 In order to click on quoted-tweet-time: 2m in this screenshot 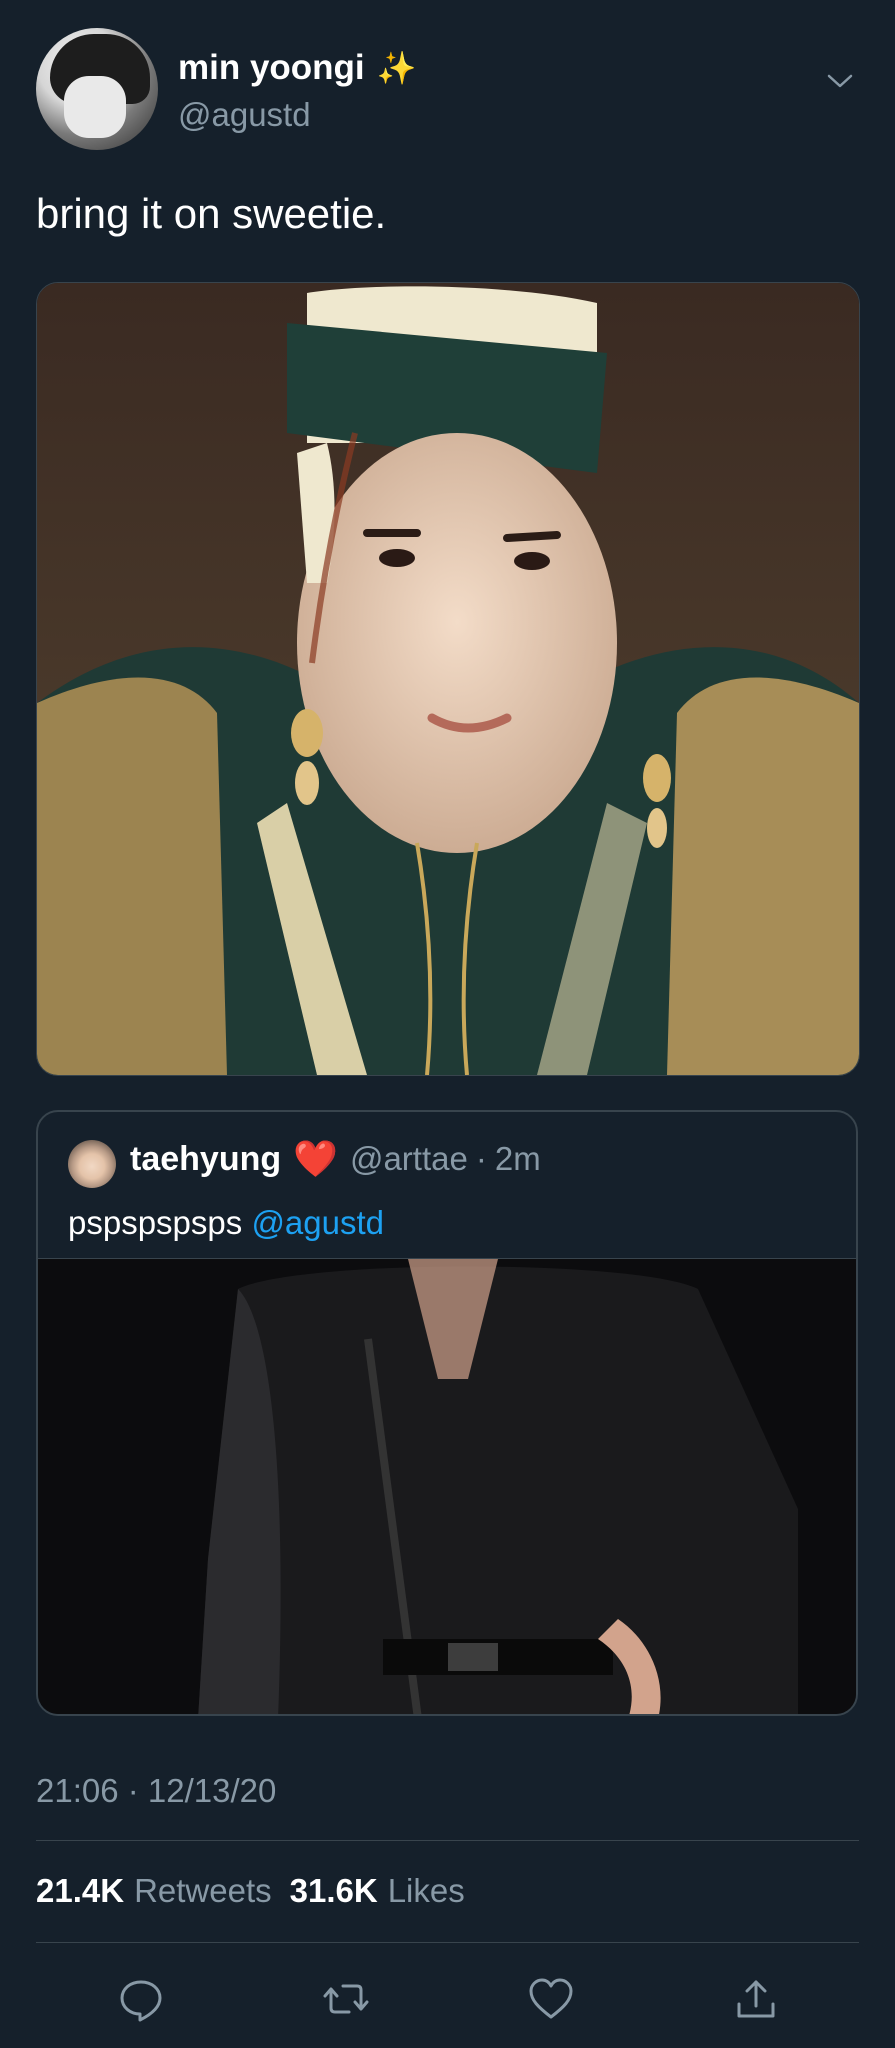, I will do `click(517, 1158)`.